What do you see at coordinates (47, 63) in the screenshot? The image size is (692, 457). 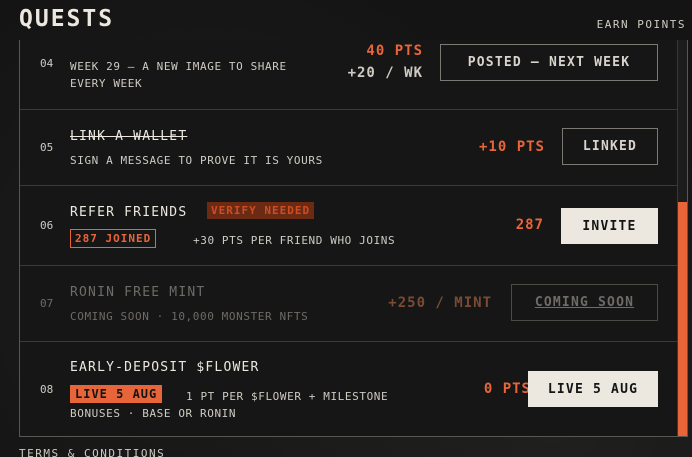 I see `quest-number: 04` at bounding box center [47, 63].